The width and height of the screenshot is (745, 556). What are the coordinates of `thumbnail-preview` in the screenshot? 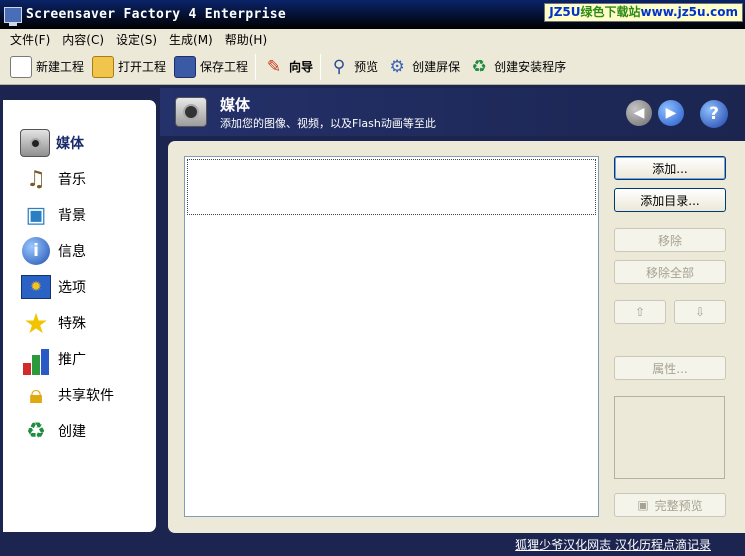 It's located at (669, 437).